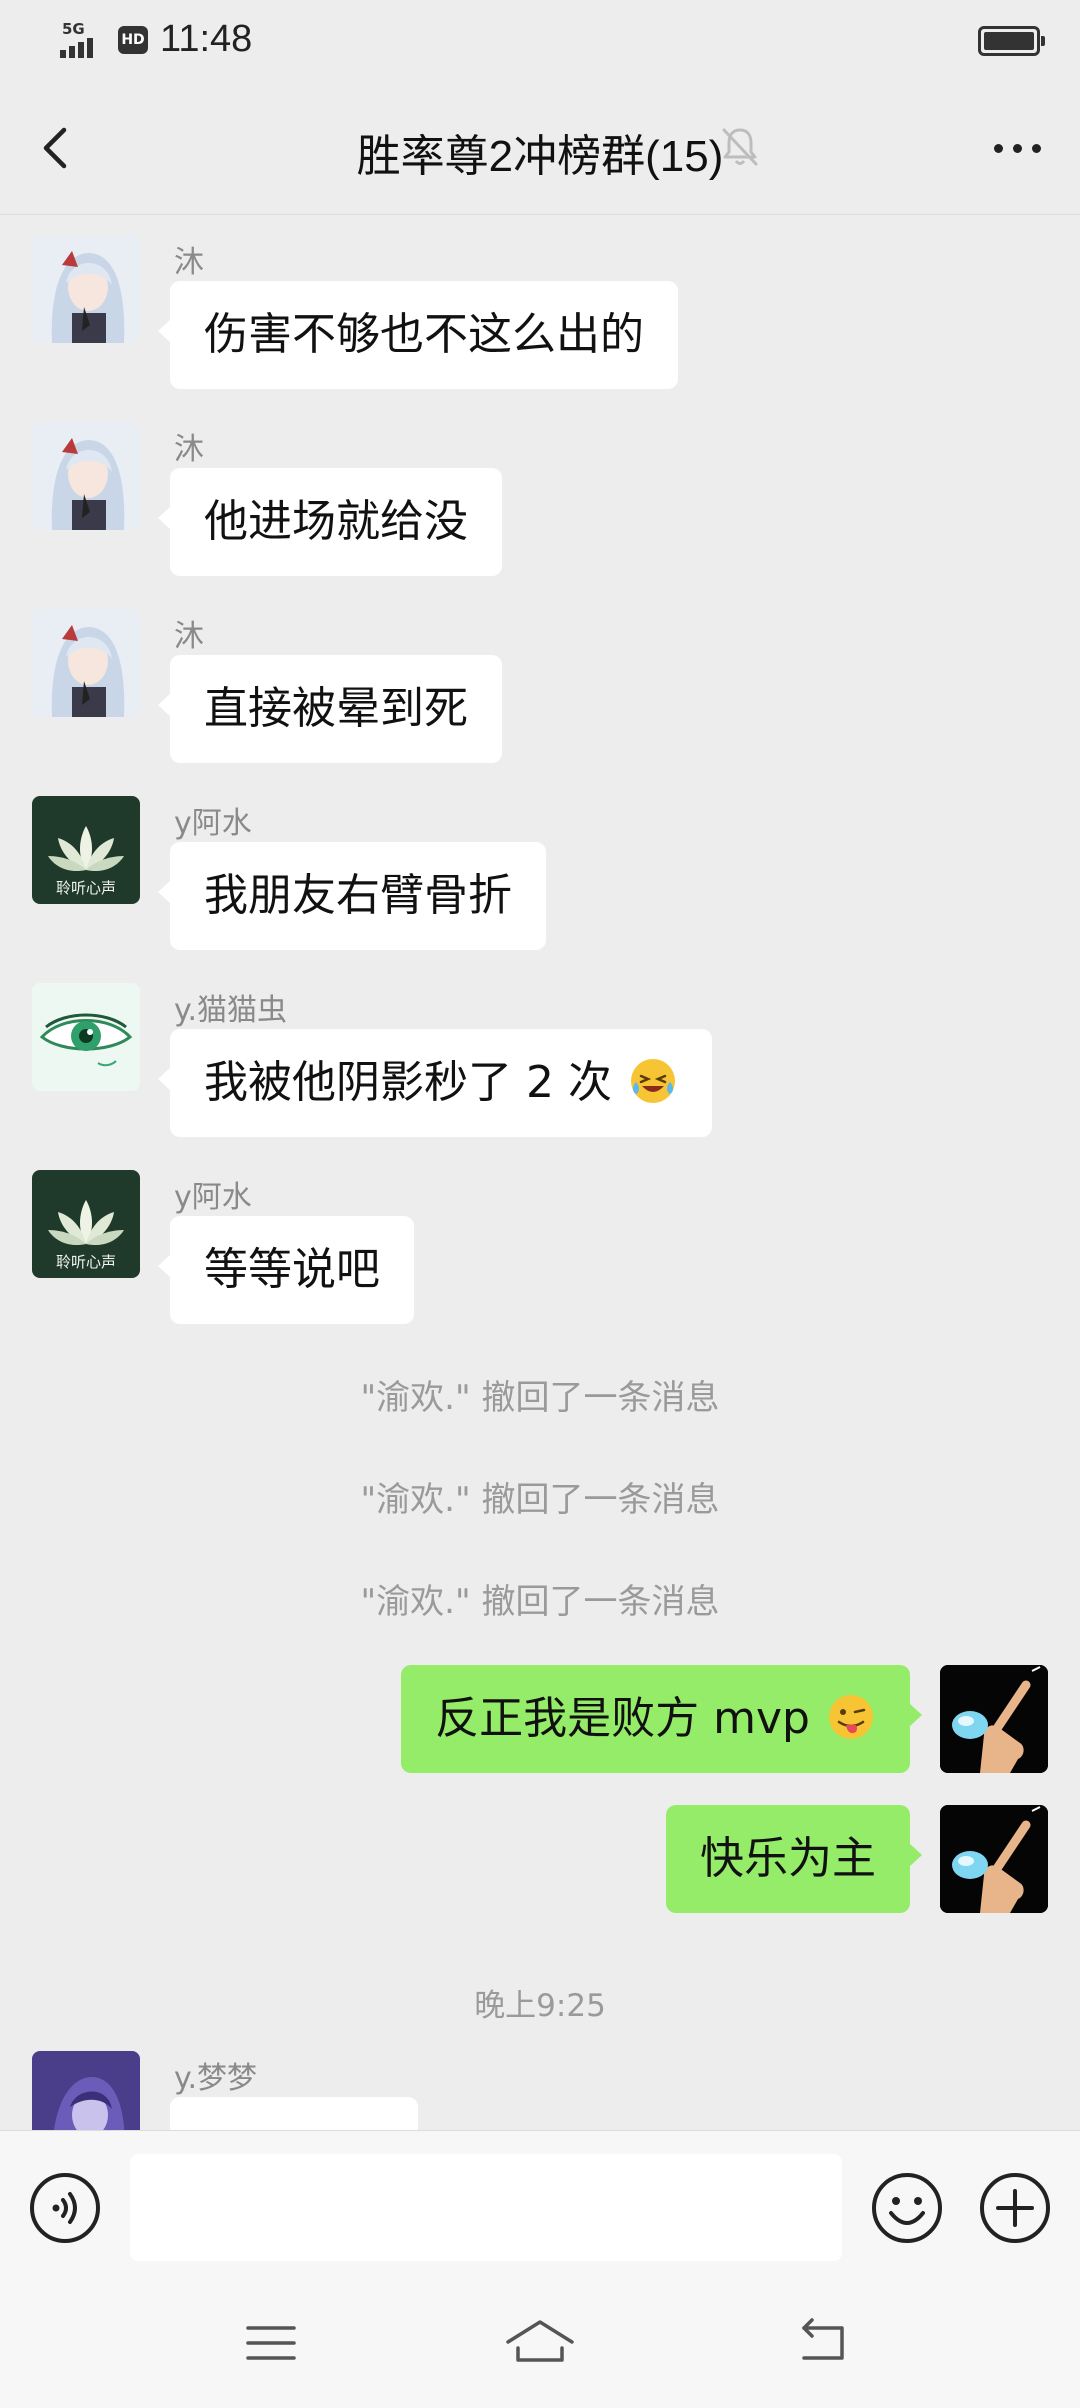 The width and height of the screenshot is (1080, 2408). I want to click on plus-icon, so click(1015, 2208).